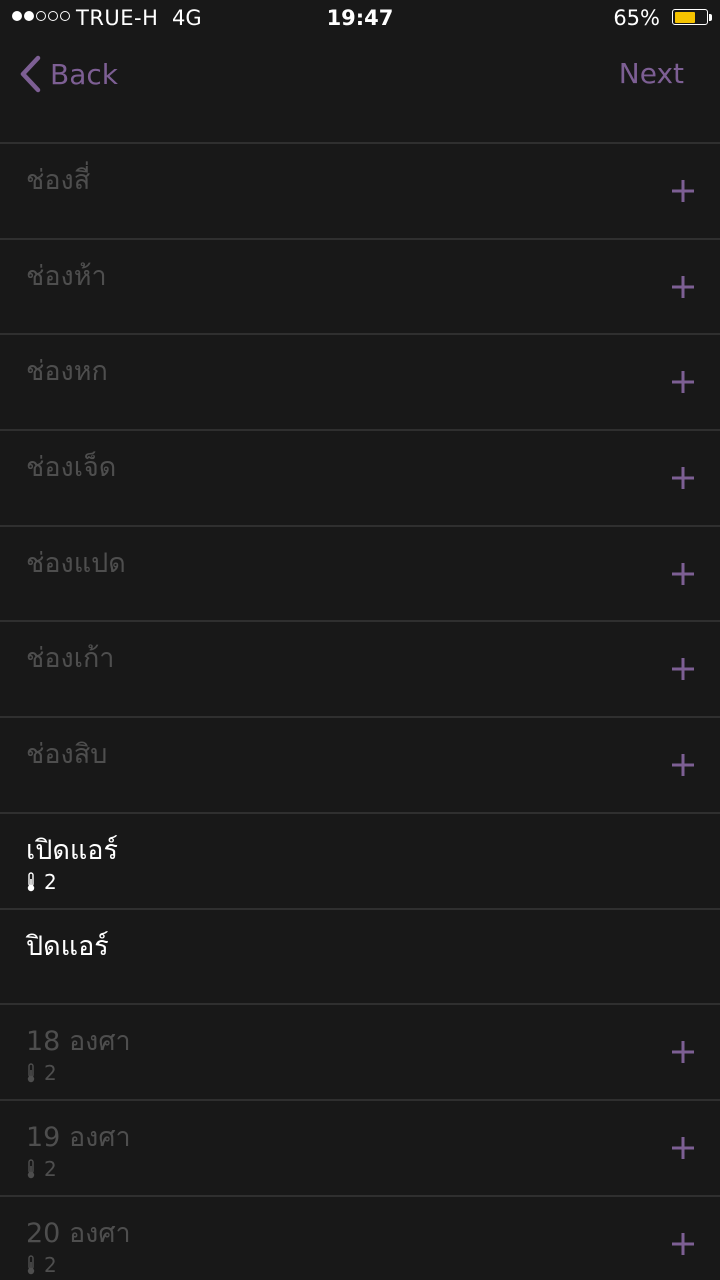 The width and height of the screenshot is (720, 1280). I want to click on list-item: ช่องแปด, so click(360, 575).